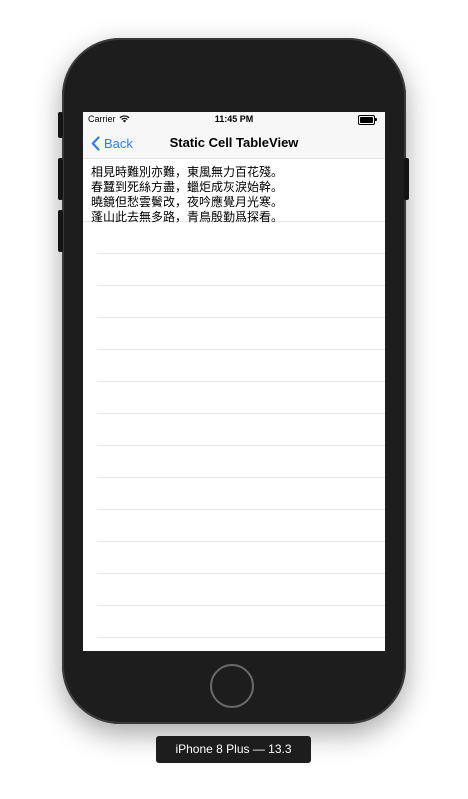  I want to click on device-label: iPhone 8 Plus — 13.3, so click(233, 749).